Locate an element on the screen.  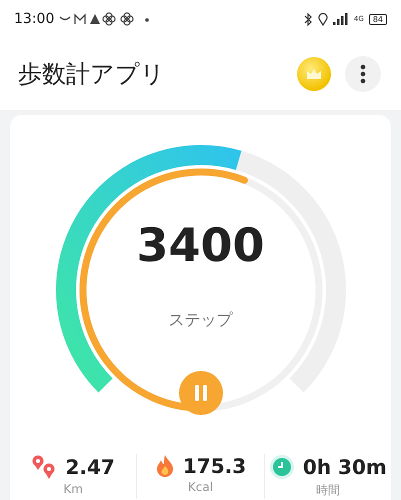
stat-value: 2.47 is located at coordinates (90, 467).